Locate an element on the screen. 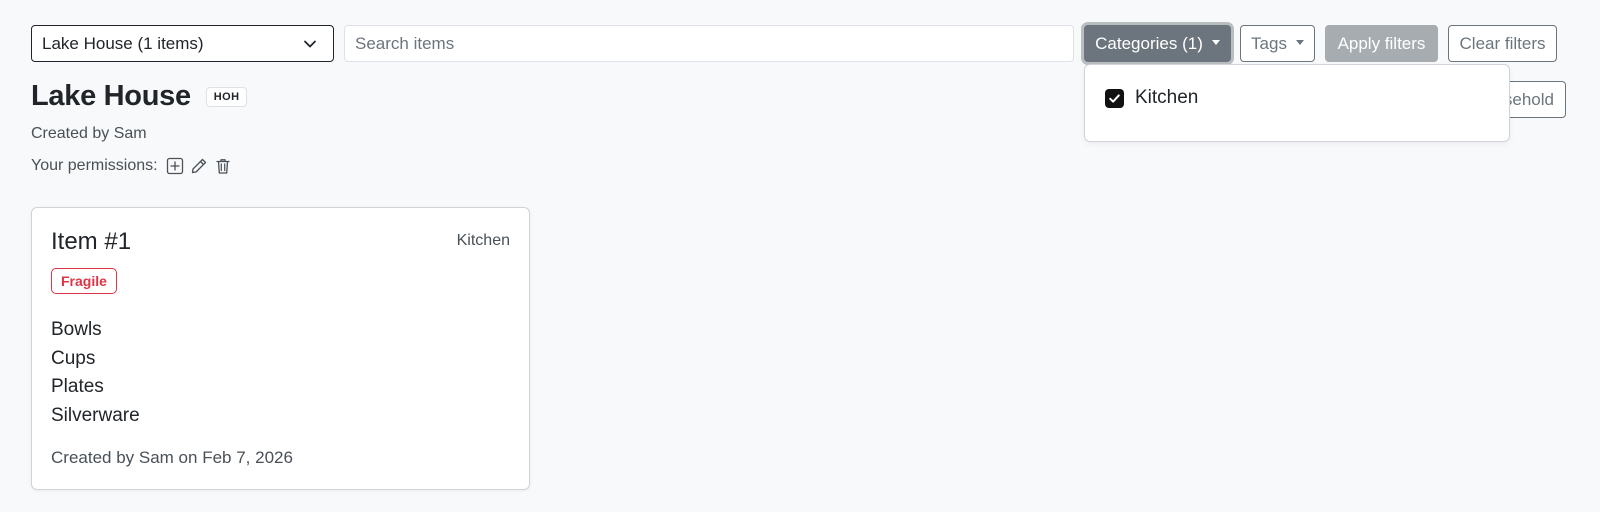 The image size is (1600, 512). pencil-icon is located at coordinates (198, 166).